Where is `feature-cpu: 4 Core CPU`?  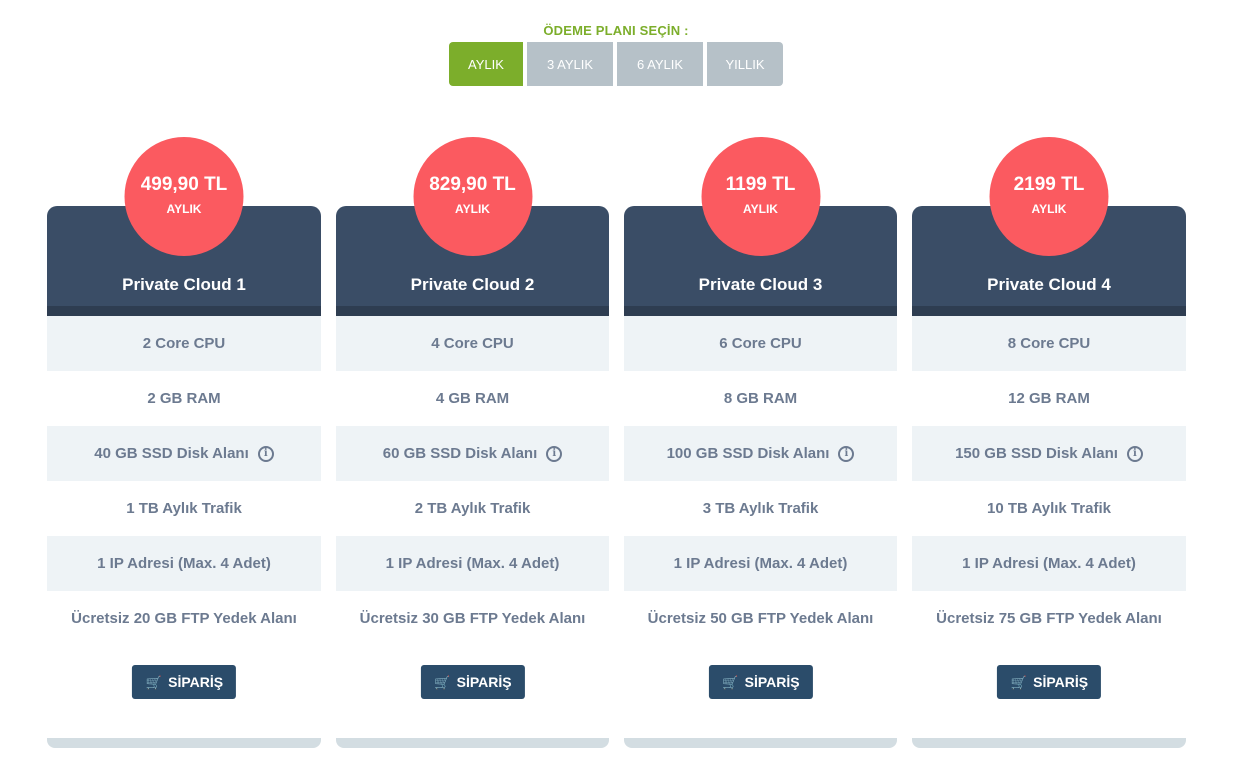
feature-cpu: 4 Core CPU is located at coordinates (472, 343).